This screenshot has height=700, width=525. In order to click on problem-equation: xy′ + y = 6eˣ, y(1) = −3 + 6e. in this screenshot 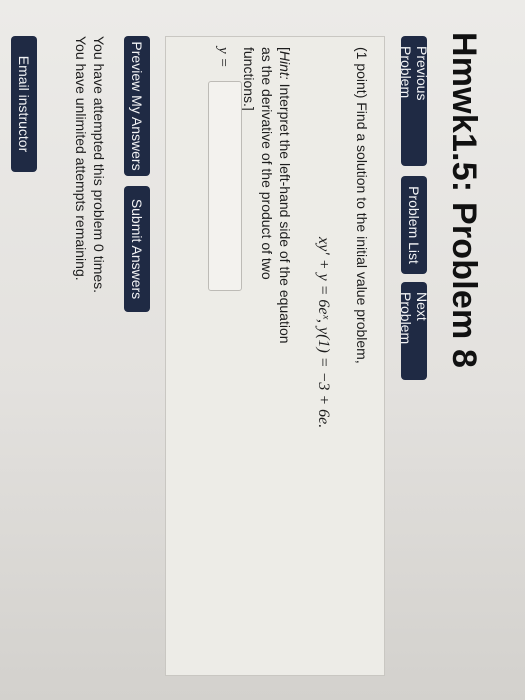, I will do `click(323, 333)`.